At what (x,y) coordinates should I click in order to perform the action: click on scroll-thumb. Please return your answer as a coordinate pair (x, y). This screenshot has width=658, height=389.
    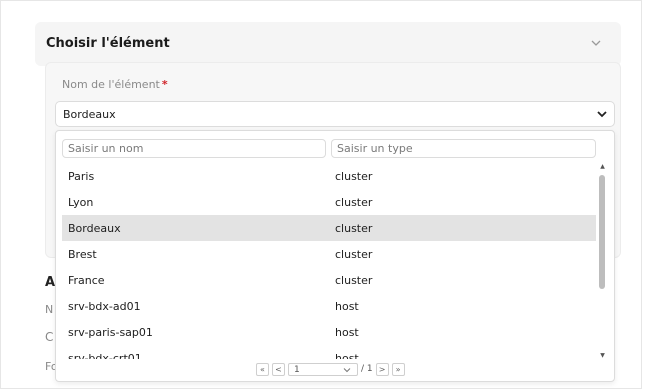
    Looking at the image, I should click on (602, 232).